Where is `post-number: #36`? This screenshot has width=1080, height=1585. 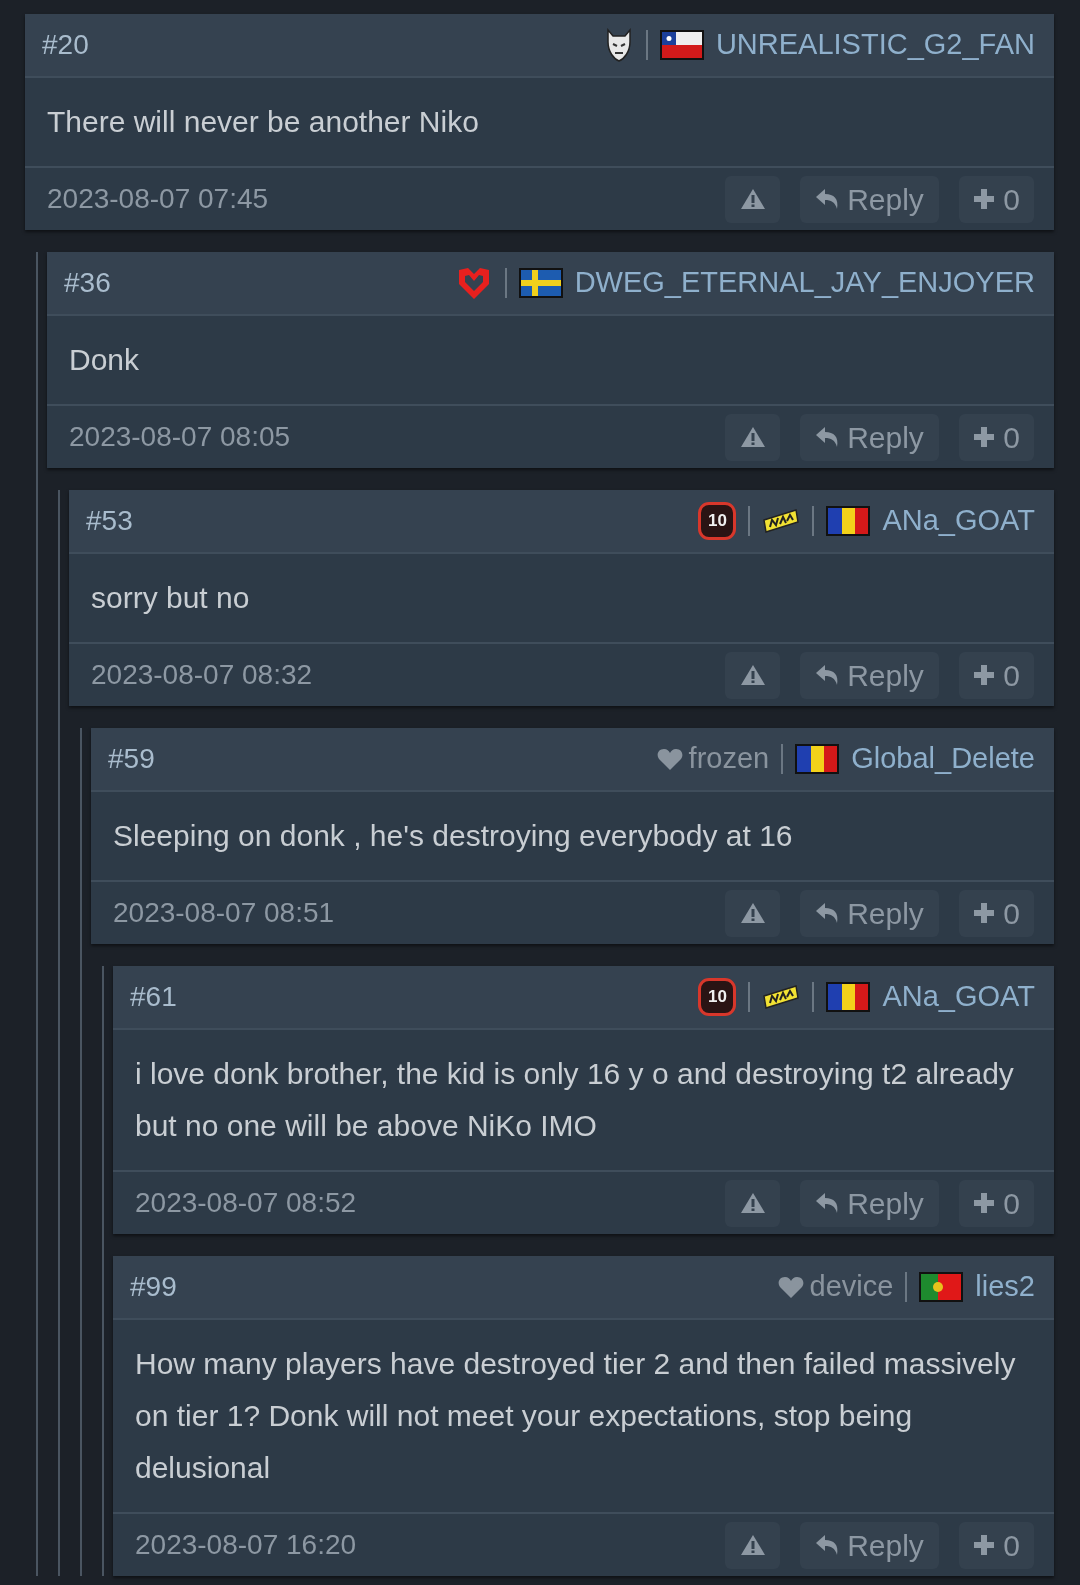
post-number: #36 is located at coordinates (87, 283).